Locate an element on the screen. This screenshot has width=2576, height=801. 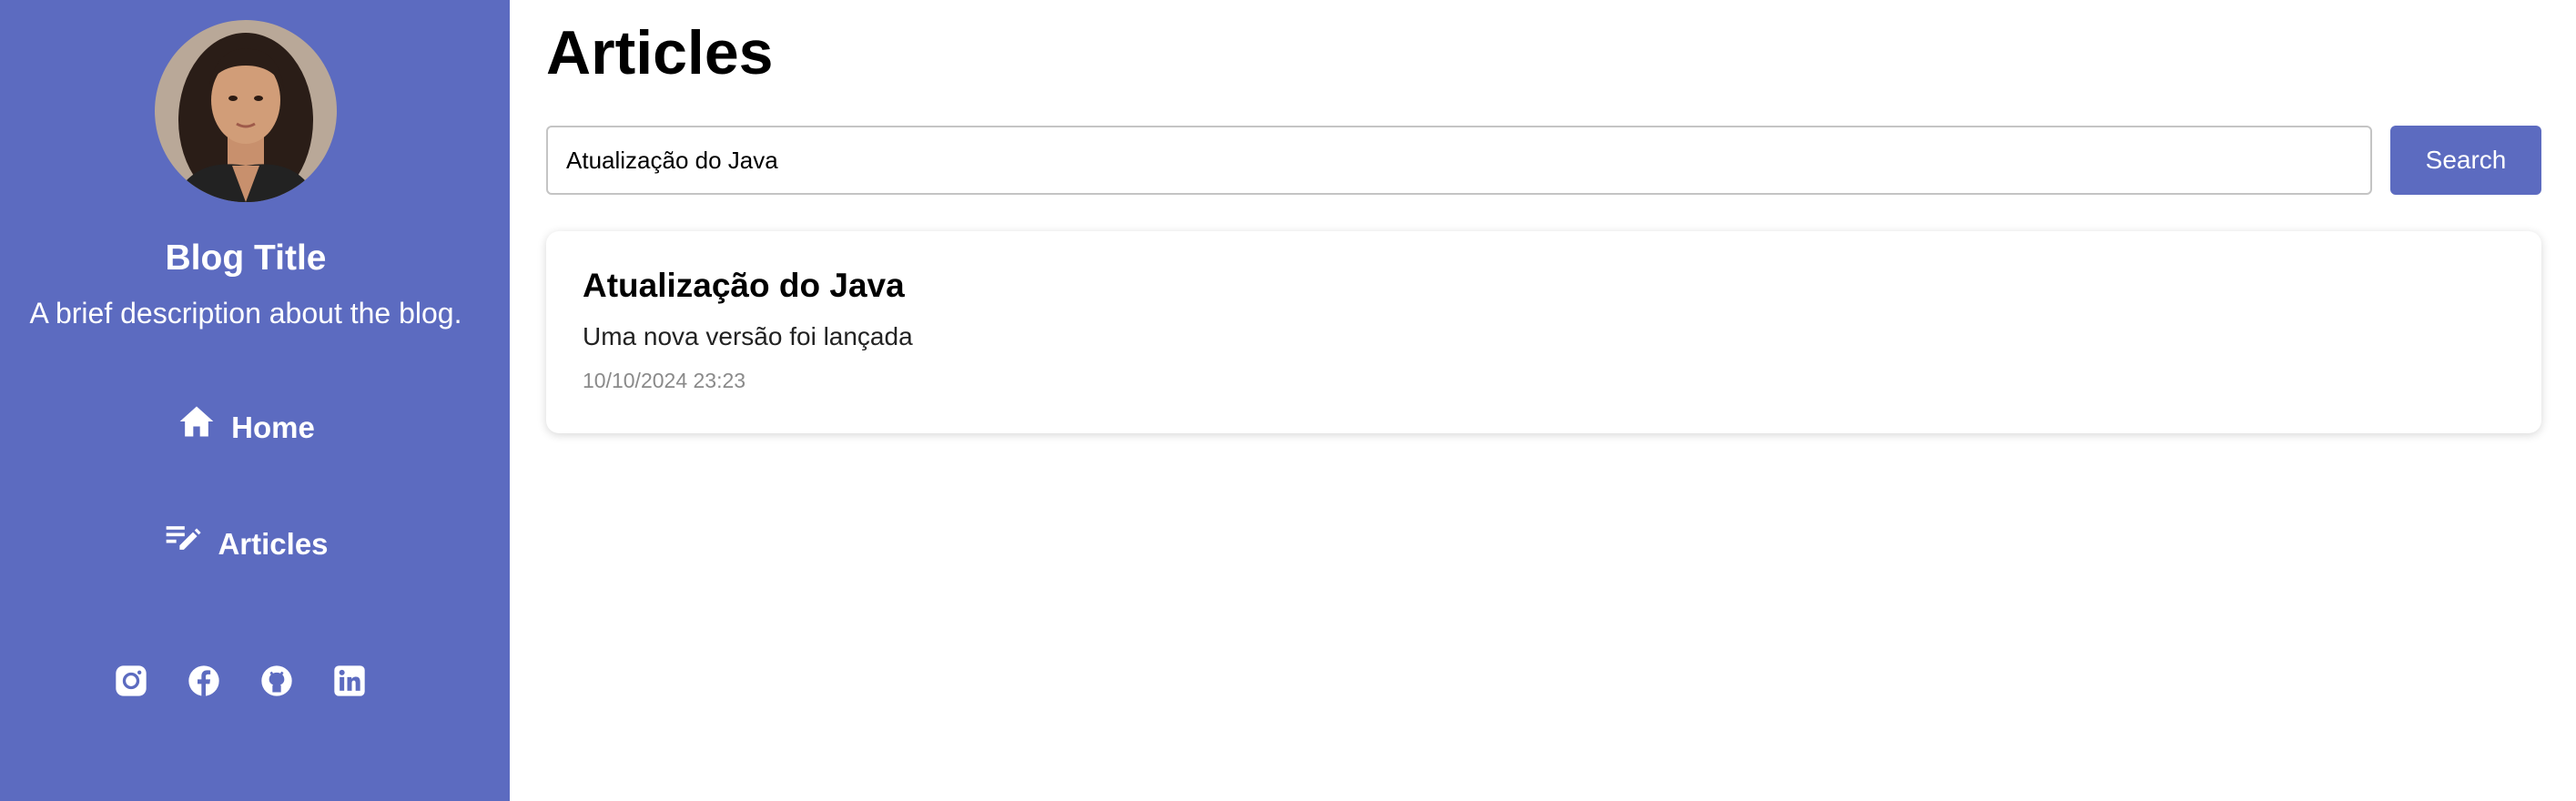
article-summary: Uma nova versão foi lançada is located at coordinates (748, 336).